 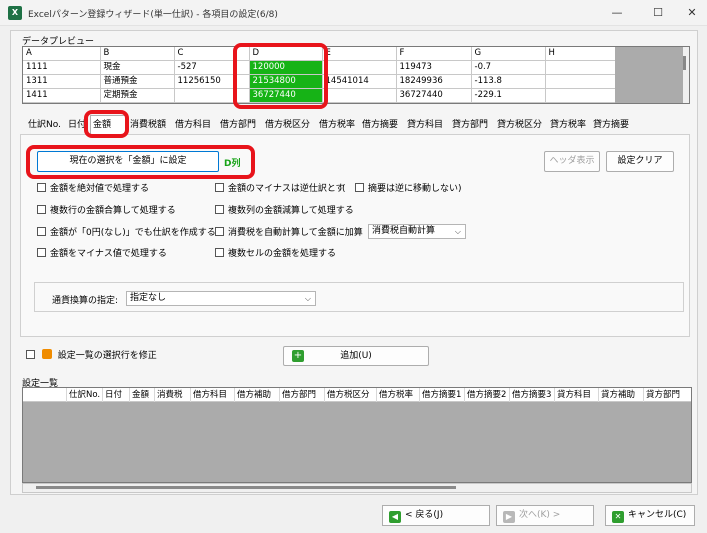 What do you see at coordinates (509, 517) in the screenshot?
I see `arrow-right-icon: ▶` at bounding box center [509, 517].